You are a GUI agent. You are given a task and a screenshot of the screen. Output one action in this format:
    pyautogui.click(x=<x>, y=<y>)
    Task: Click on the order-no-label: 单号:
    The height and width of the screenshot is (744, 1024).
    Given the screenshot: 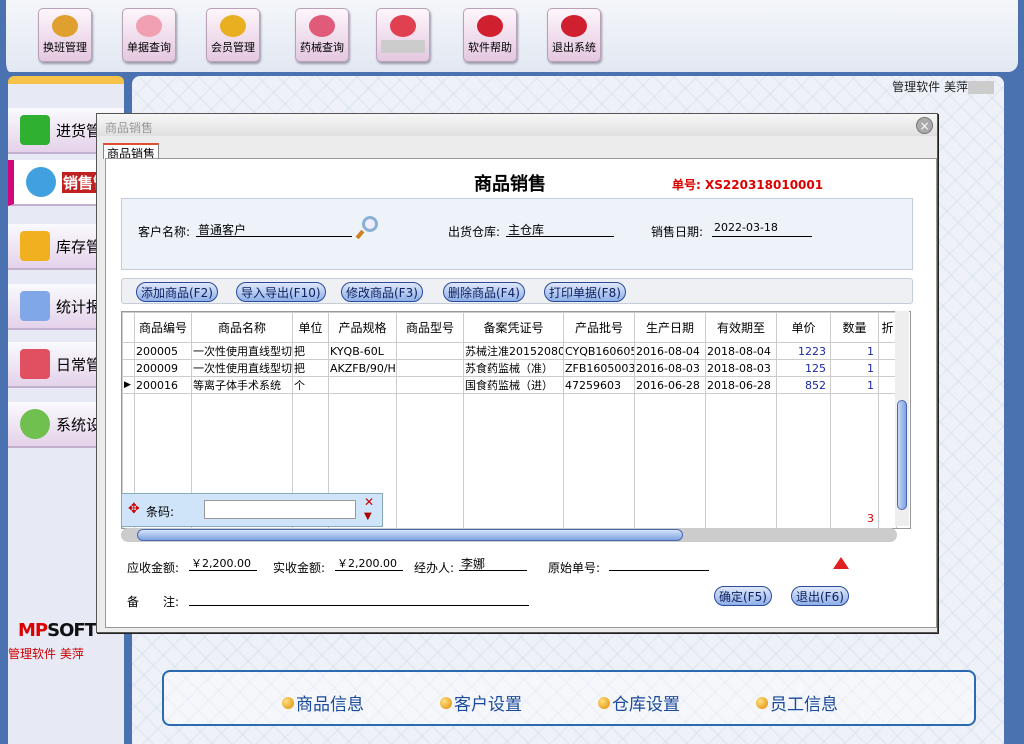 What is the action you would take?
    pyautogui.click(x=686, y=185)
    